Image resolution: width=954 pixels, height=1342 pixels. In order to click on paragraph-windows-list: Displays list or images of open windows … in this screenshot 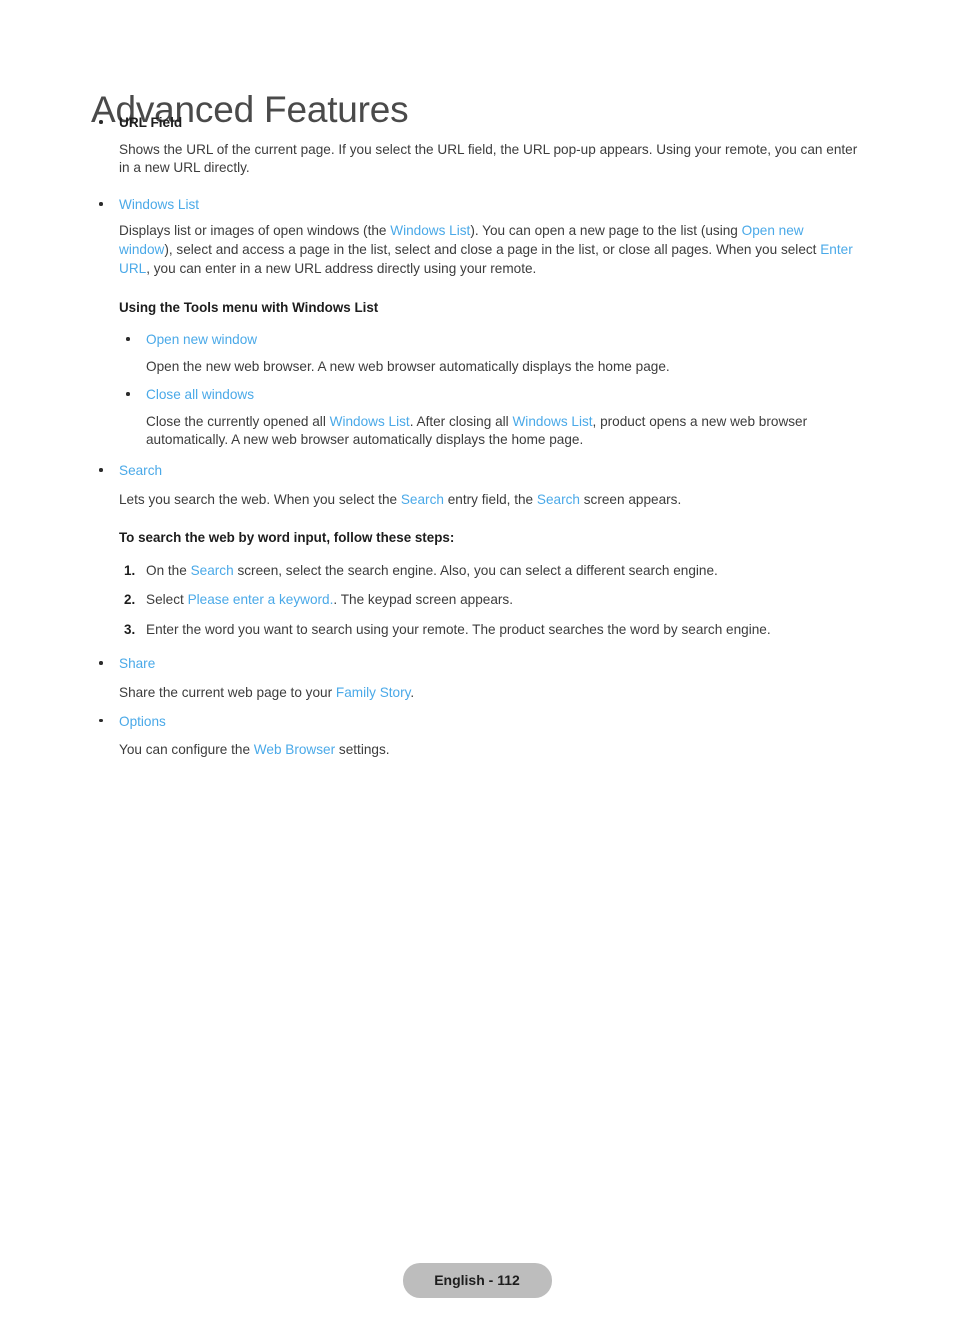, I will do `click(477, 250)`.